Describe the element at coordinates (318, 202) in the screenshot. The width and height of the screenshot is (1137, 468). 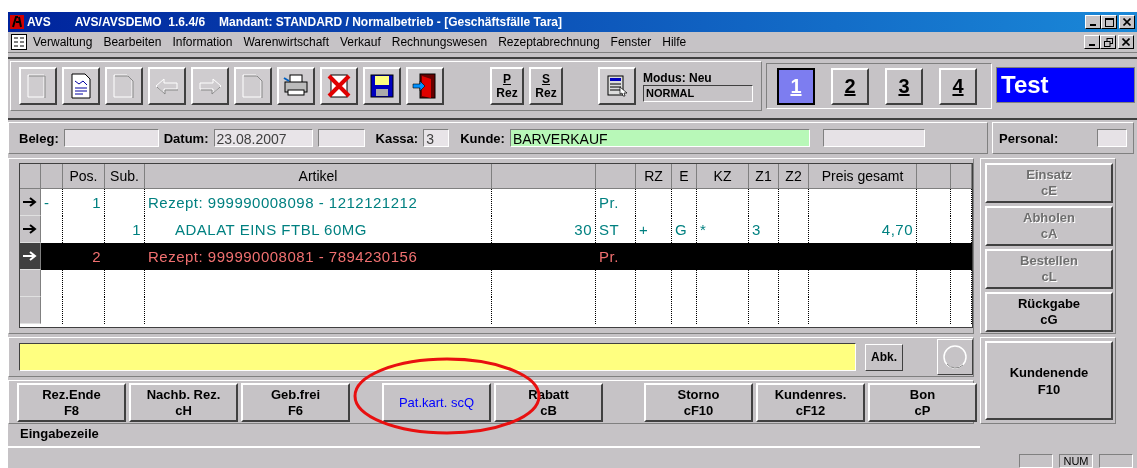
I see `table-cell: Rezept: 999990008098 - 1212121212` at that location.